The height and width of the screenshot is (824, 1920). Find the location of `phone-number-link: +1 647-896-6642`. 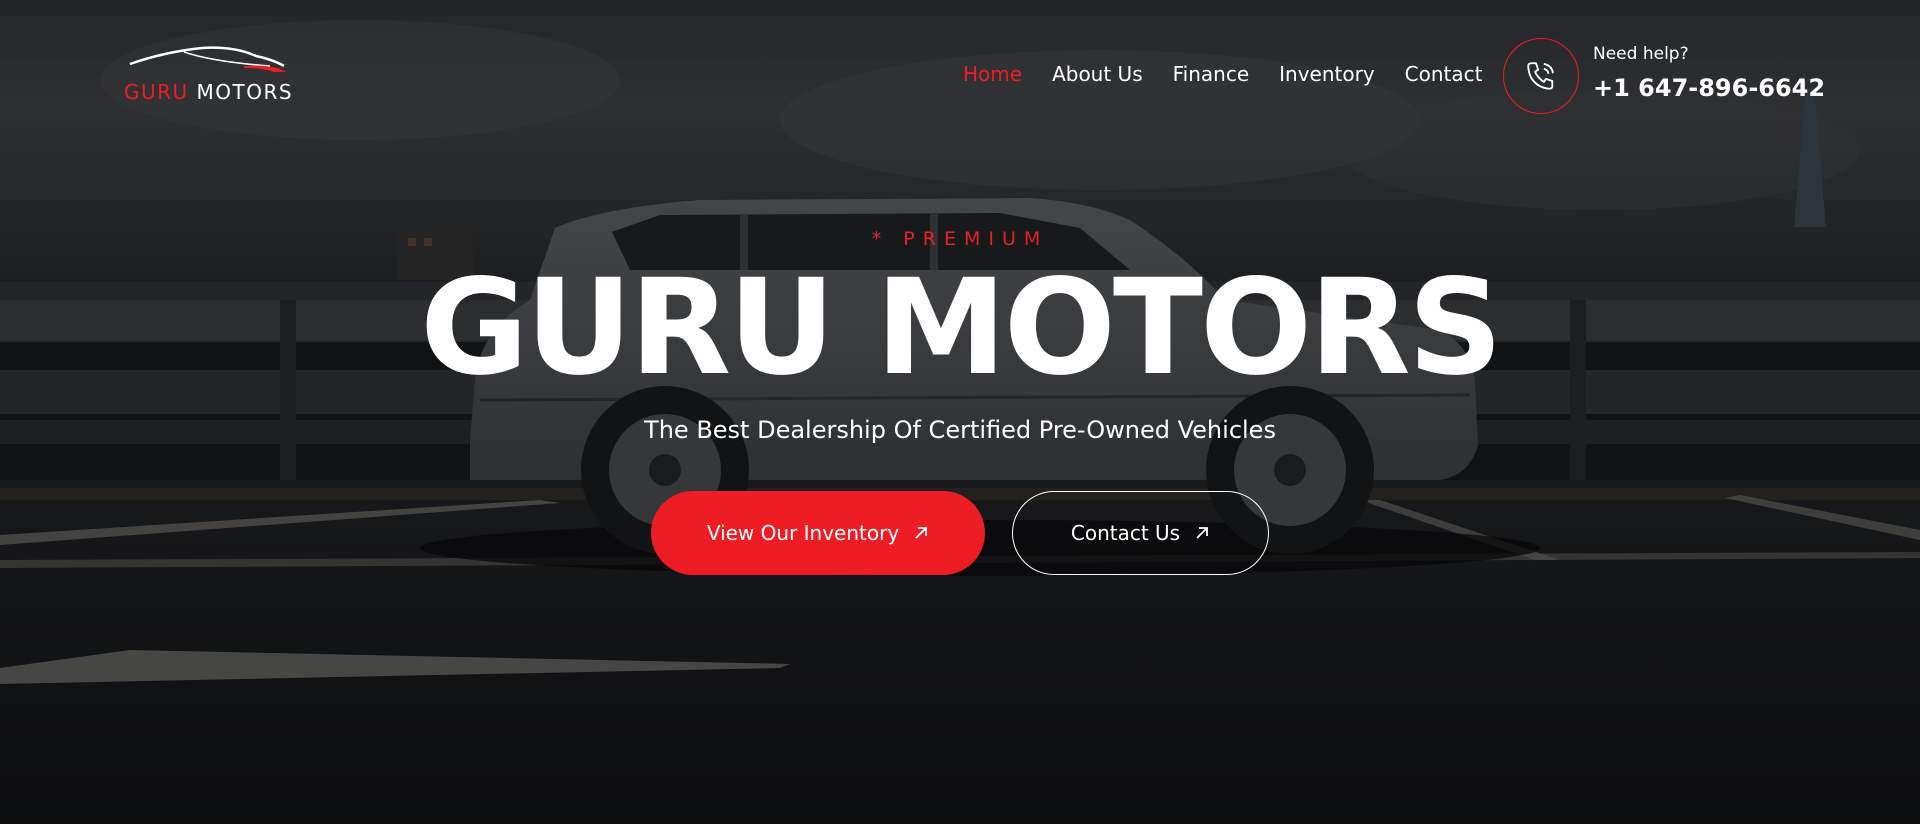

phone-number-link: +1 647-896-6642 is located at coordinates (1709, 88).